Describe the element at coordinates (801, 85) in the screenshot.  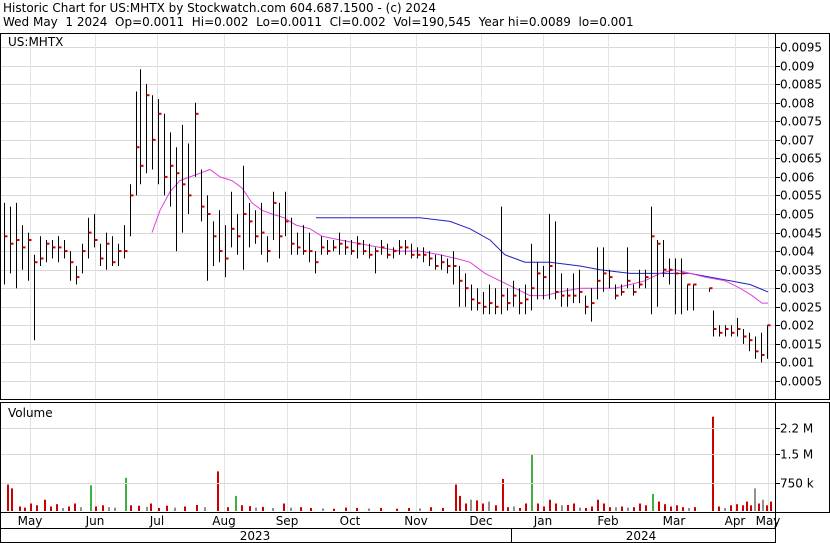
I see `price-tick-label: 0.0085` at that location.